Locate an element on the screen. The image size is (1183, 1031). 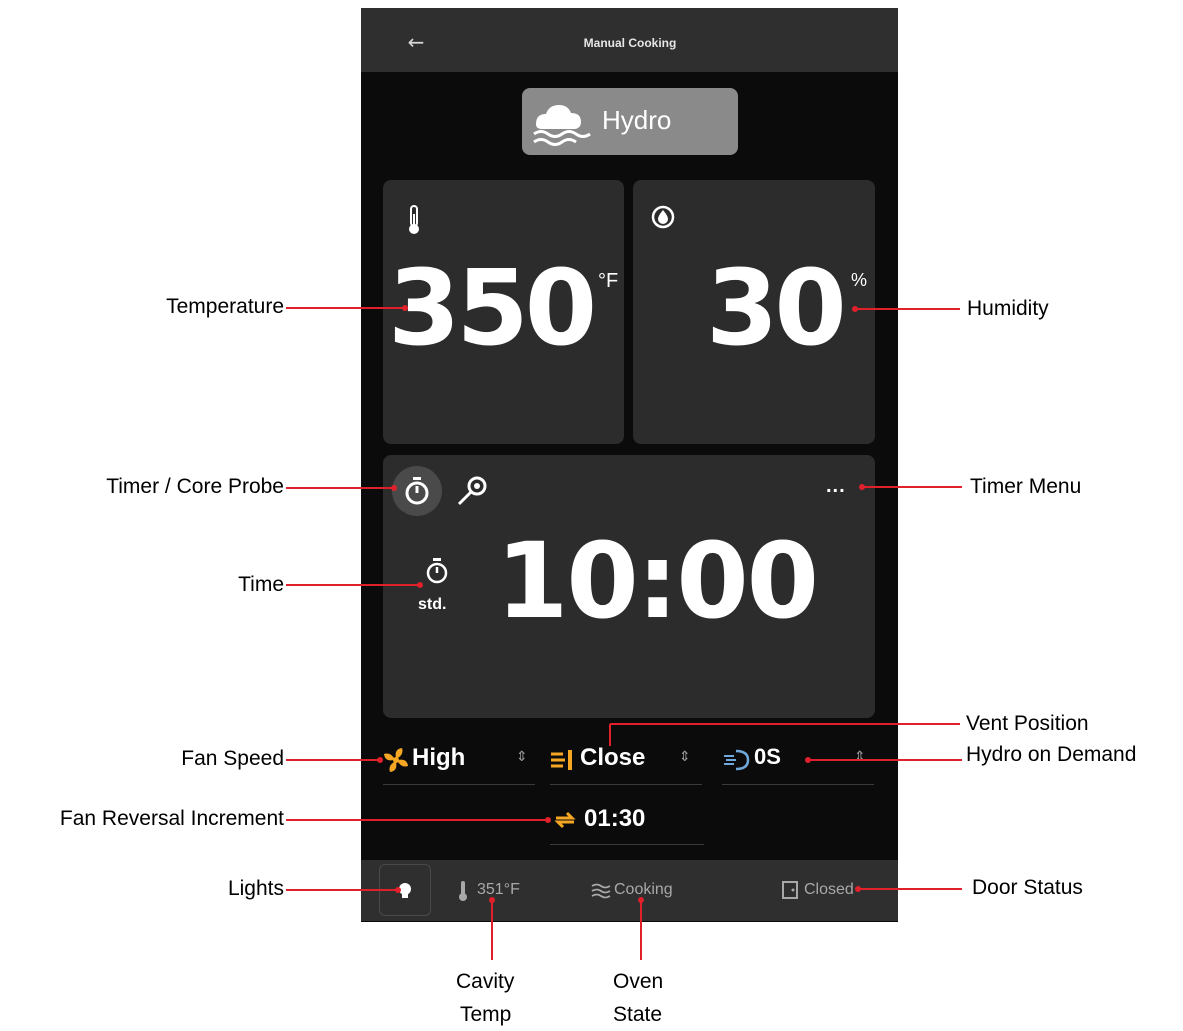
callout-fan-speed: Fan Speed is located at coordinates (232, 758).